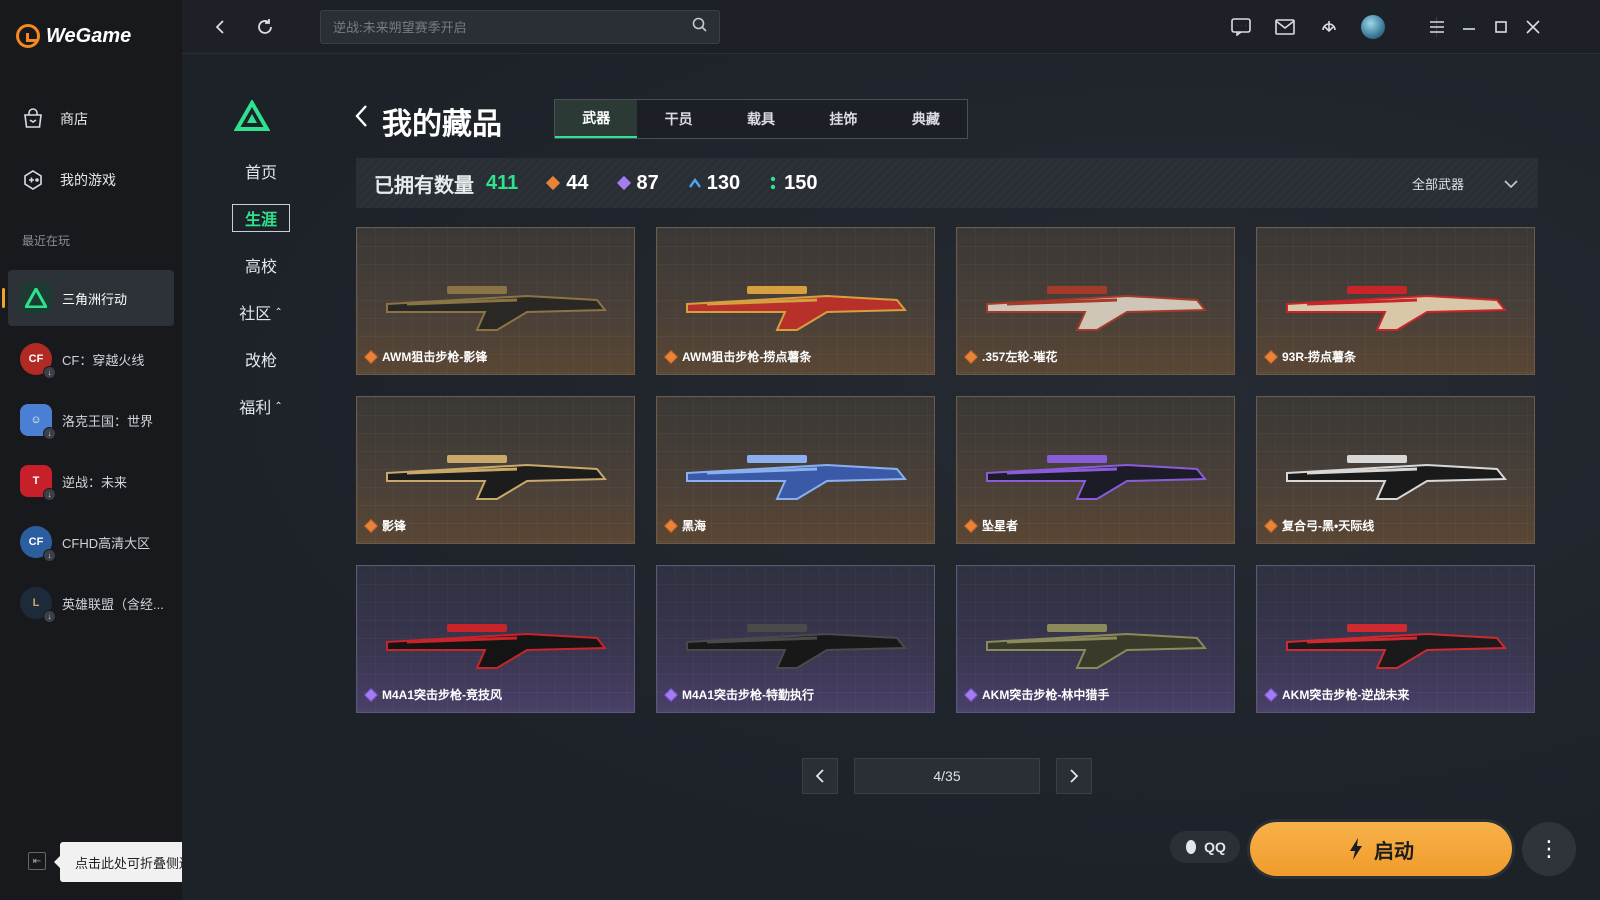  Describe the element at coordinates (1437, 184) in the screenshot. I see `filter-label: 全部武器` at that location.